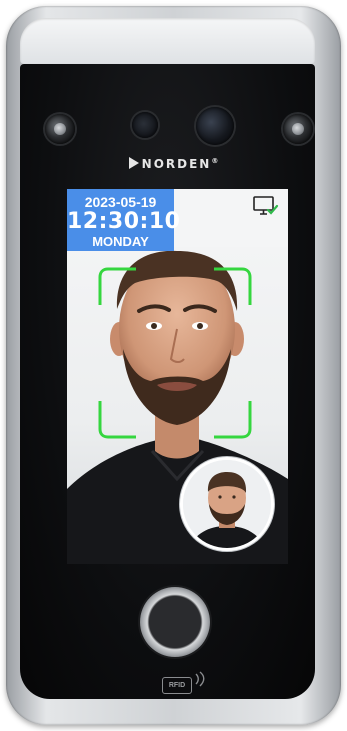 The image size is (347, 731). I want to click on brand-arrow-icon, so click(133, 163).